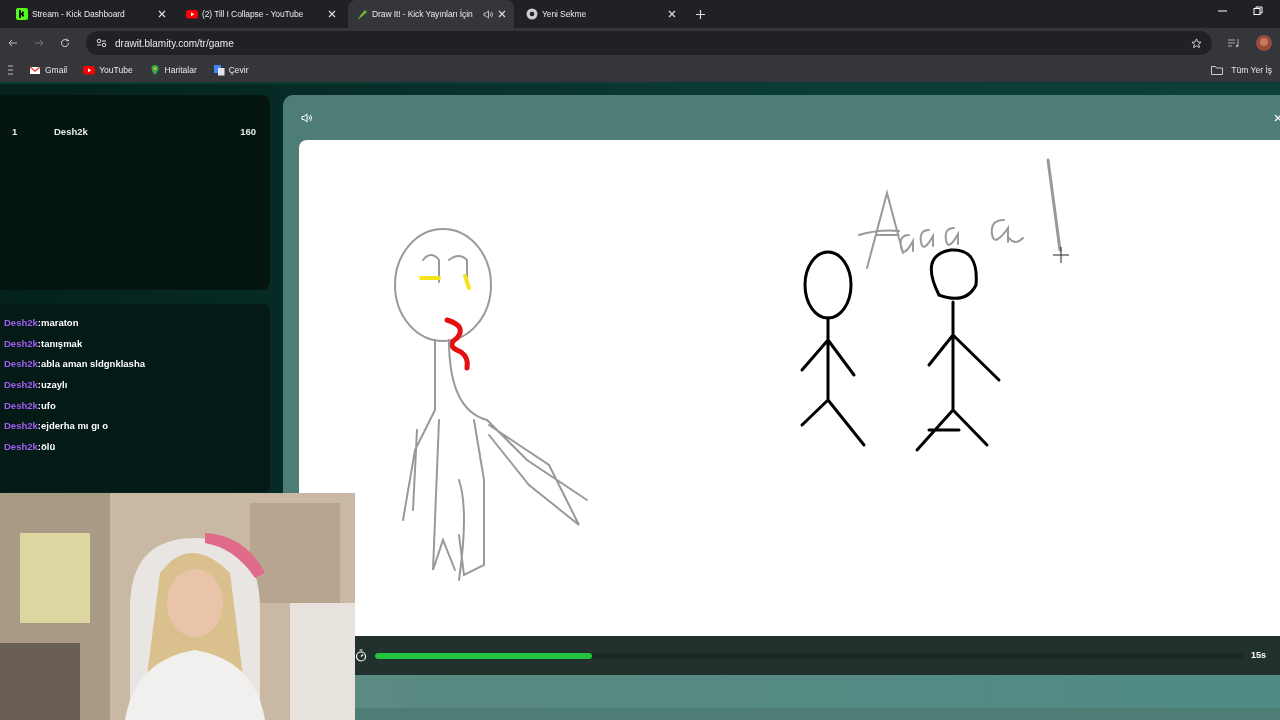 The width and height of the screenshot is (1280, 720). Describe the element at coordinates (60, 343) in the screenshot. I see `chat-message: :tanışmak` at that location.